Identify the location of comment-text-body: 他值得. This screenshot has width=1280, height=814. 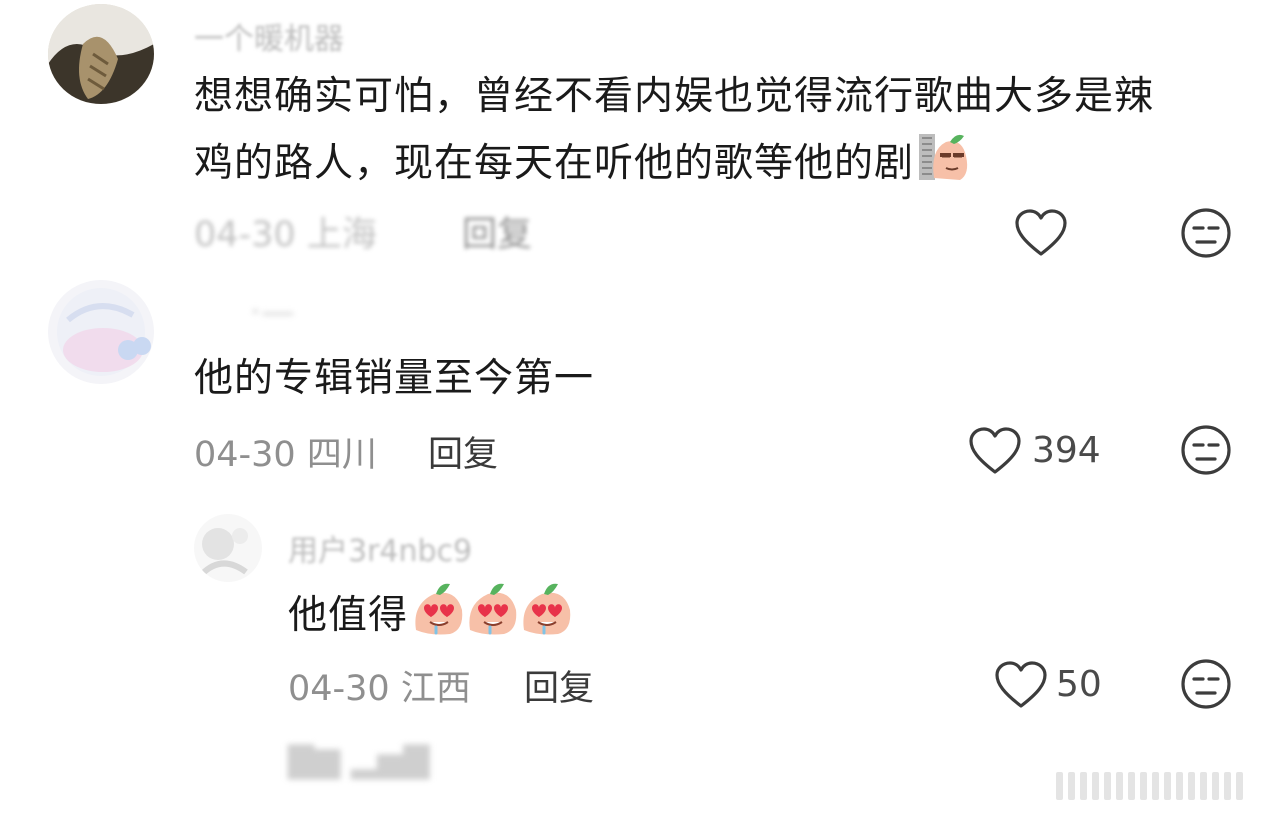
(348, 615).